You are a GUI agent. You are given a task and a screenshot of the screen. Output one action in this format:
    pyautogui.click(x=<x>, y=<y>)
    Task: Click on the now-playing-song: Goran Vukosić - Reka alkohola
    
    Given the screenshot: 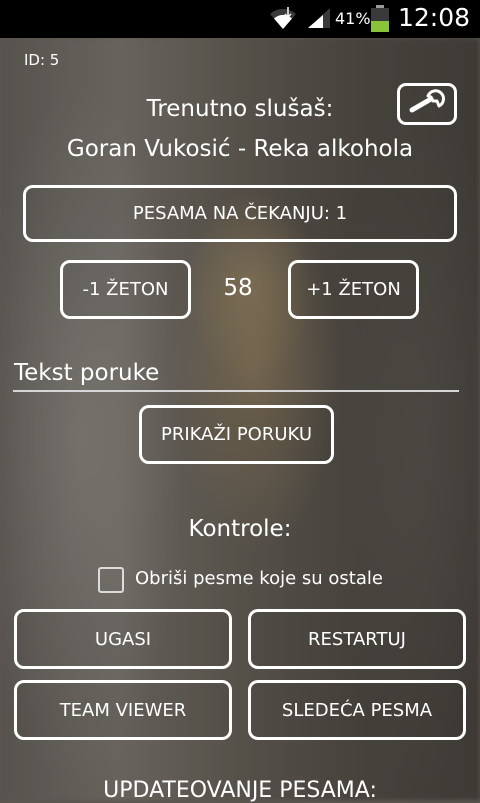 What is the action you would take?
    pyautogui.click(x=240, y=149)
    